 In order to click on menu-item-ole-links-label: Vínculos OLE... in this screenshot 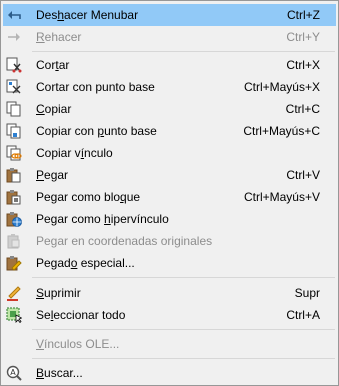, I will do `click(78, 344)`.